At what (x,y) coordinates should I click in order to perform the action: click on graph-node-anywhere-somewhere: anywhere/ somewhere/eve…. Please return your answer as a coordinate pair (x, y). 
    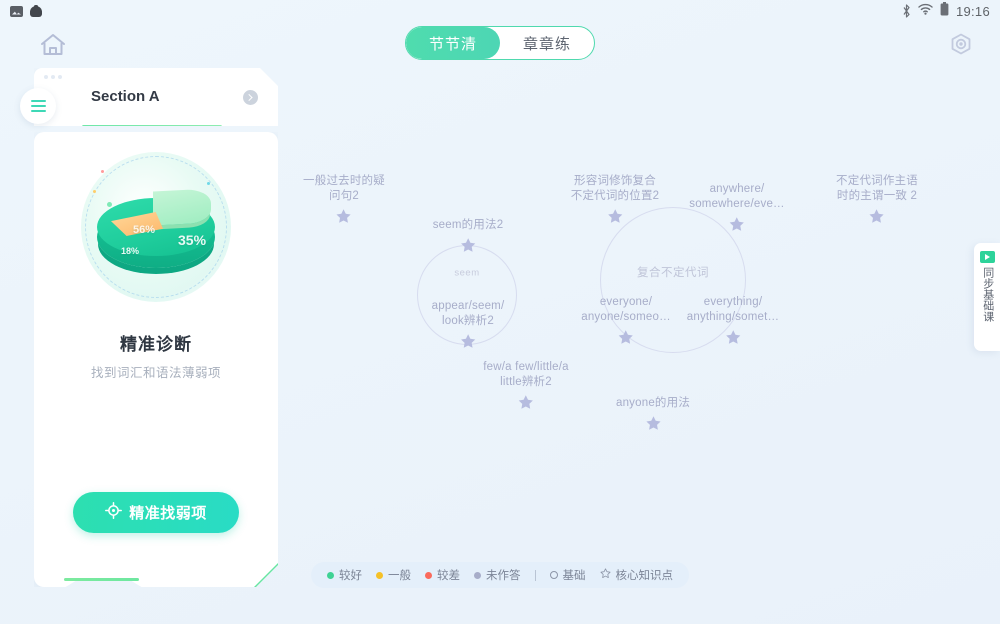
    Looking at the image, I should click on (737, 207).